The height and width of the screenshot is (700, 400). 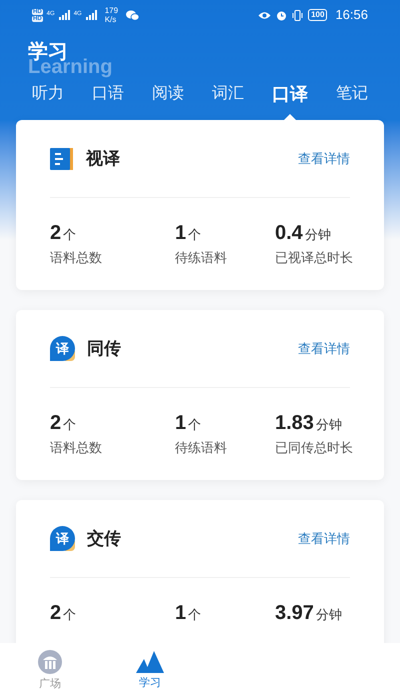 I want to click on speed-unit: K/s, so click(x=111, y=19).